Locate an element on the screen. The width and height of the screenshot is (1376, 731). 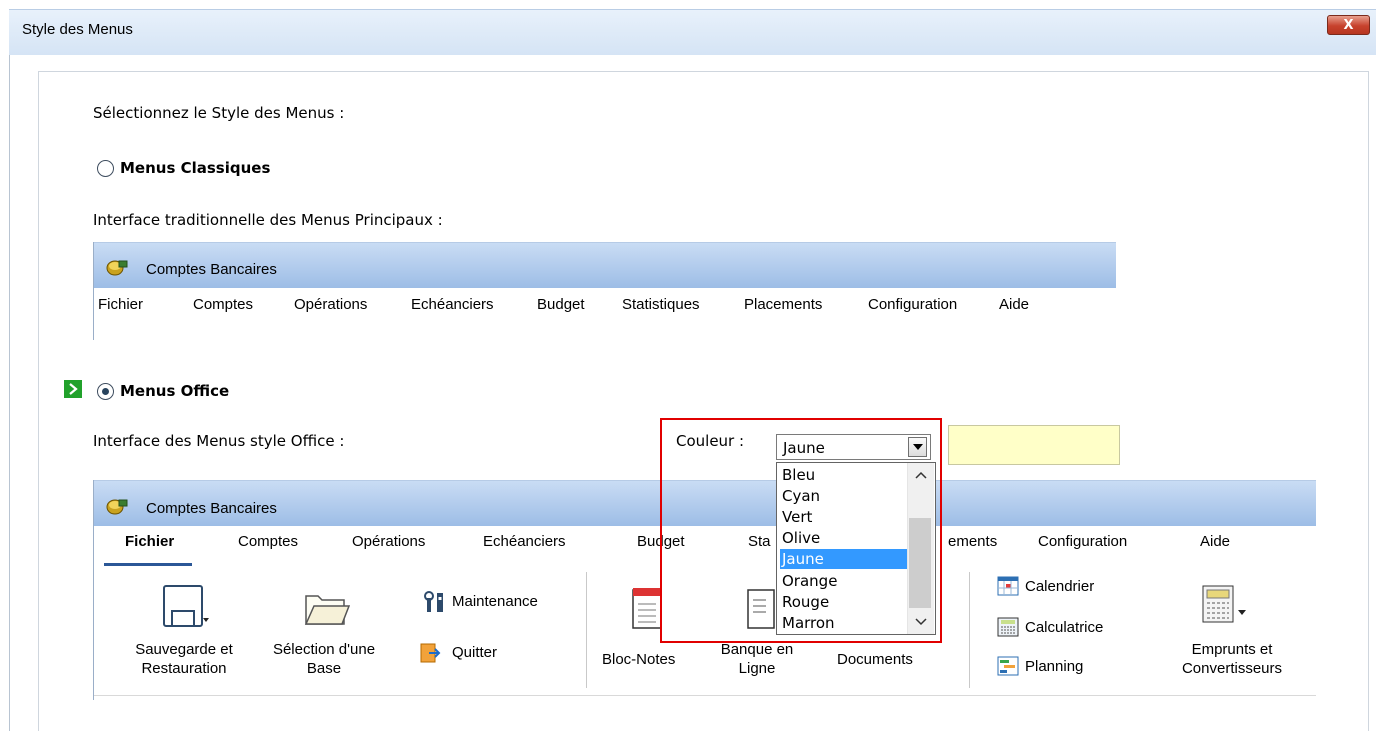
classic-menu-placements: Placements is located at coordinates (783, 304).